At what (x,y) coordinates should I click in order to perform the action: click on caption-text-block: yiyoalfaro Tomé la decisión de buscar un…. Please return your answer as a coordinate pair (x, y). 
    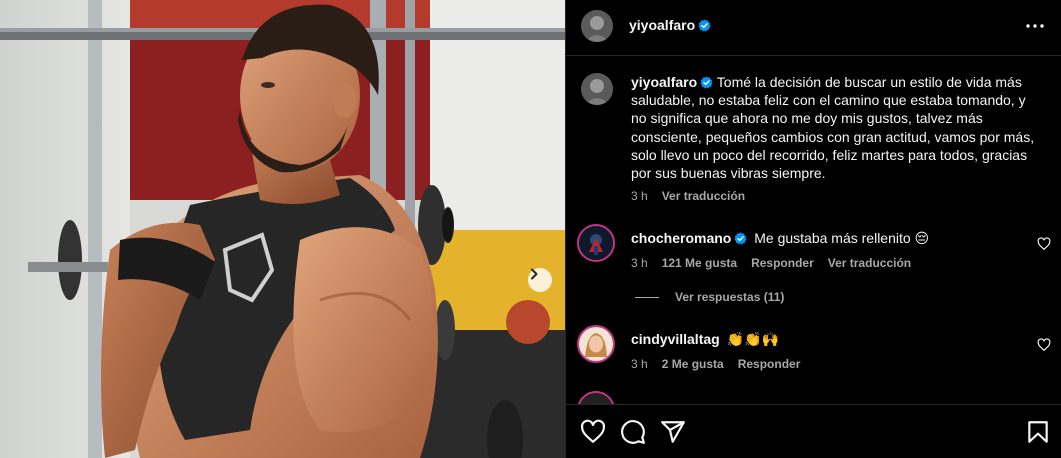
    Looking at the image, I should click on (836, 127).